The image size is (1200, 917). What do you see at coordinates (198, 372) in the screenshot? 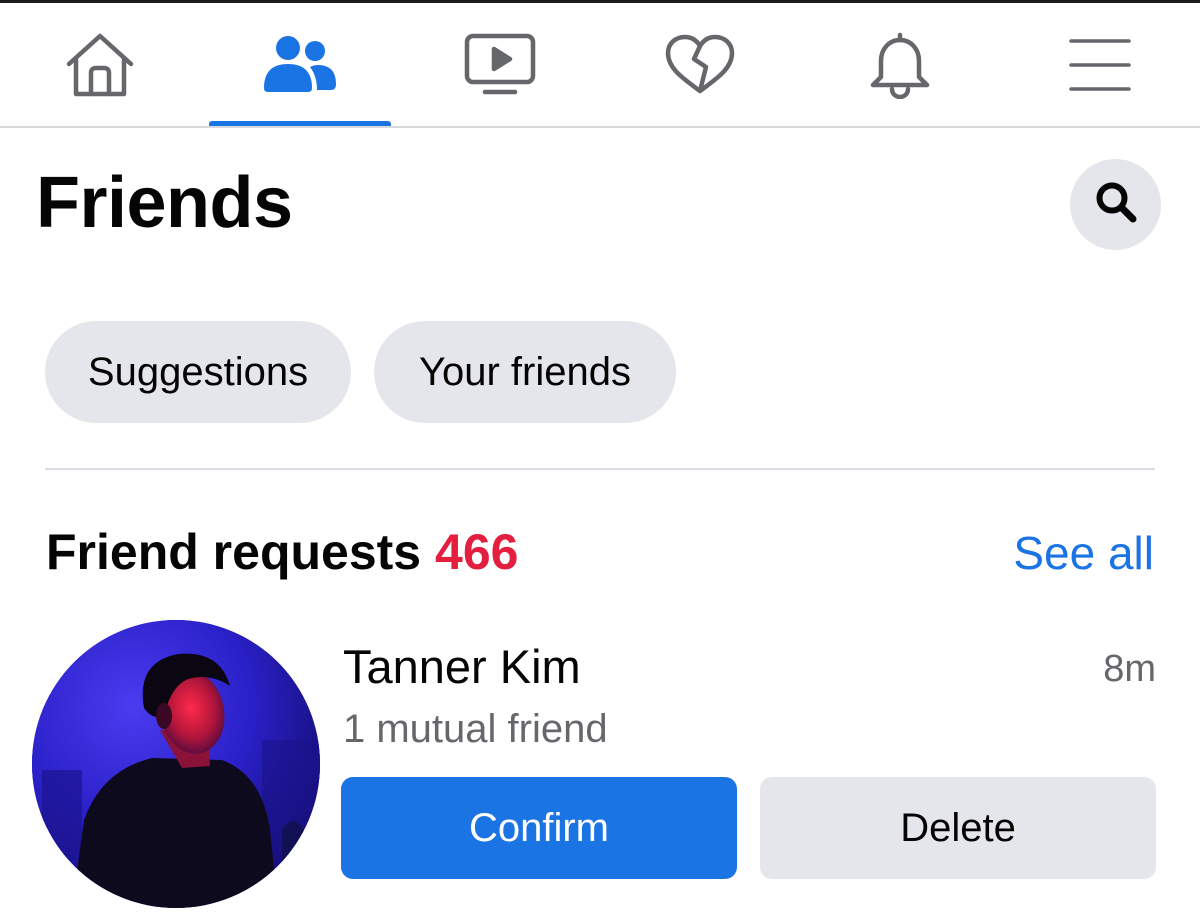
I see `suggestions-chip: Suggestions` at bounding box center [198, 372].